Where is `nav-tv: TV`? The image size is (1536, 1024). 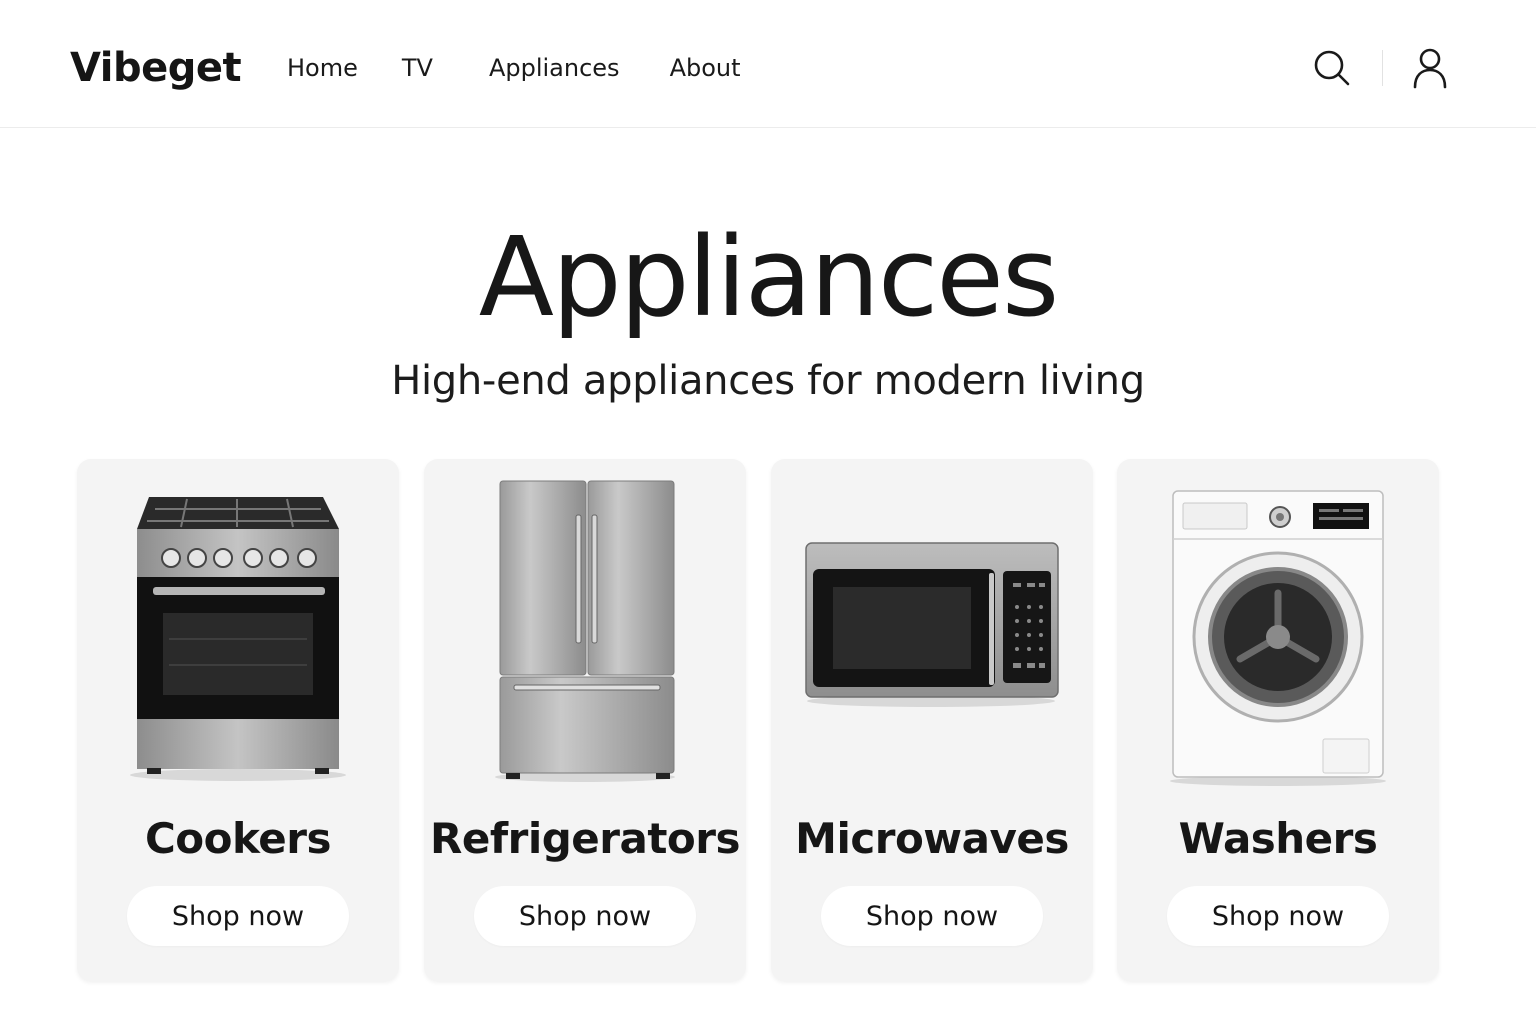 nav-tv: TV is located at coordinates (417, 68).